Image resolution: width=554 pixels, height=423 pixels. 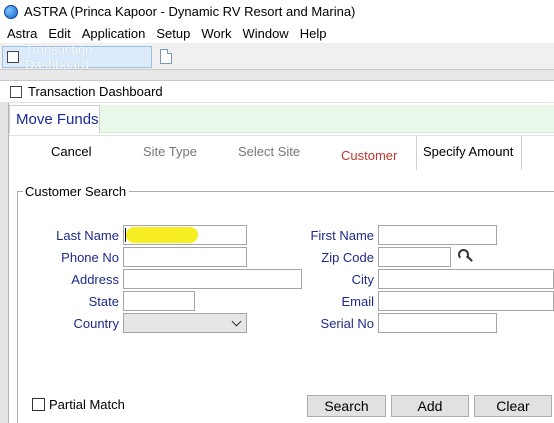 I want to click on serial-no-label: Serial No, so click(x=347, y=323).